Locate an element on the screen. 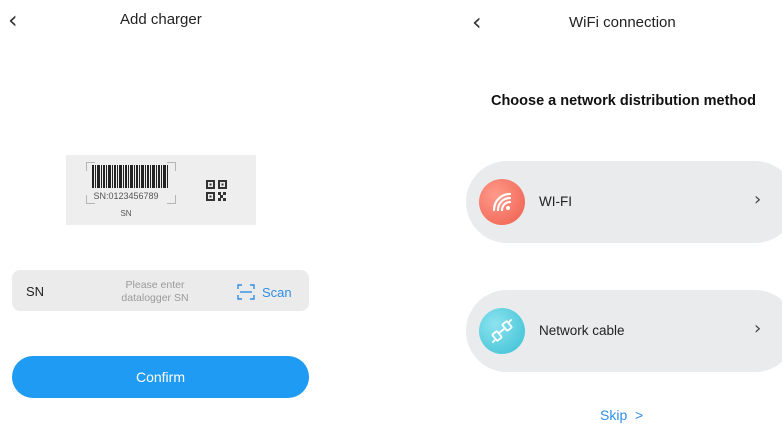  cable-icon is located at coordinates (502, 331).